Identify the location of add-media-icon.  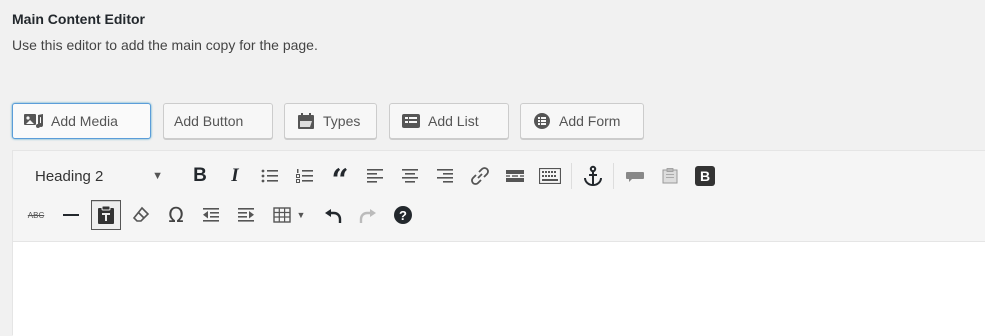
(34, 121).